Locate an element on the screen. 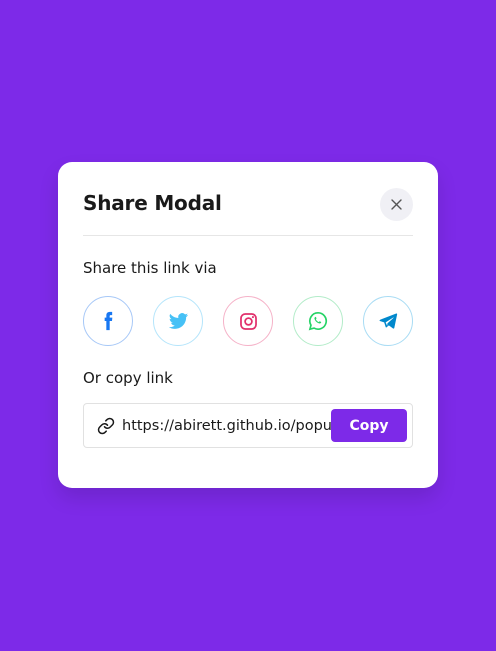 The height and width of the screenshot is (651, 496). twitter-icon is located at coordinates (178, 320).